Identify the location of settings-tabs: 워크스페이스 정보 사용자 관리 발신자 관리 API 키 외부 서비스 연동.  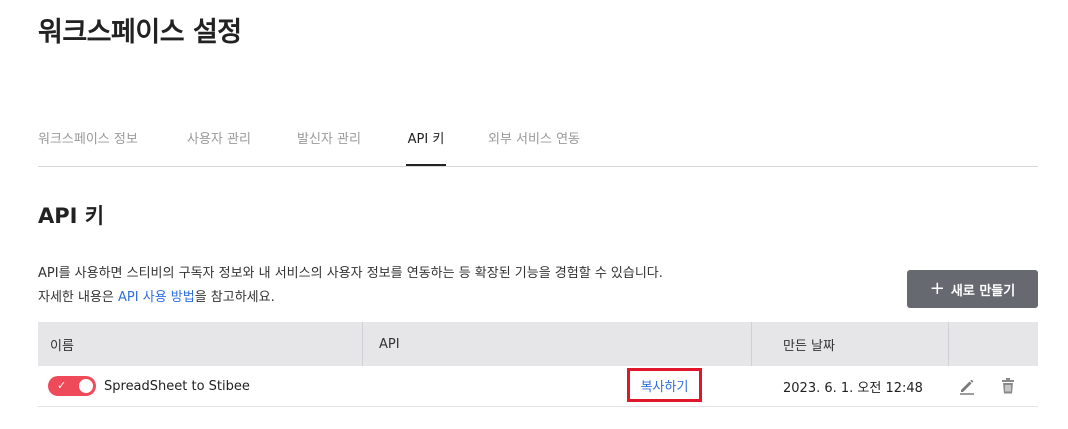
(538, 143).